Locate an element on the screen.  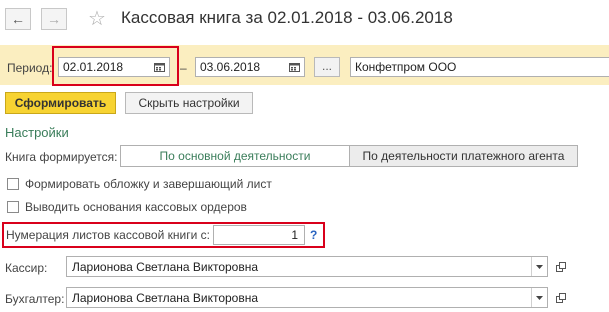
back-button: ← is located at coordinates (18, 19).